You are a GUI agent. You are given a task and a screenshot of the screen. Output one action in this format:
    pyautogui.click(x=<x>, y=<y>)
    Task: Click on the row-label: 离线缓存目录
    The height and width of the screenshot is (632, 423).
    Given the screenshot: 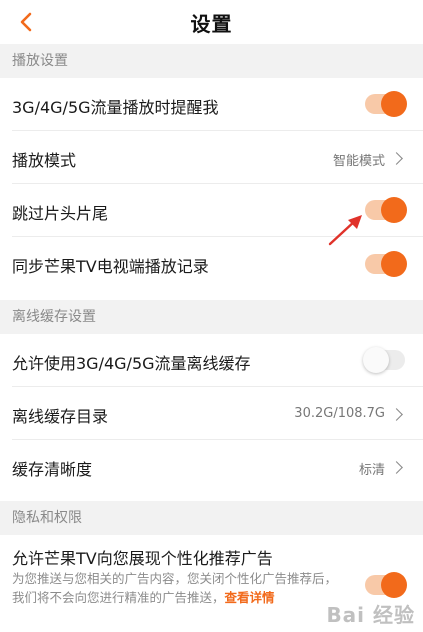 What is the action you would take?
    pyautogui.click(x=60, y=416)
    